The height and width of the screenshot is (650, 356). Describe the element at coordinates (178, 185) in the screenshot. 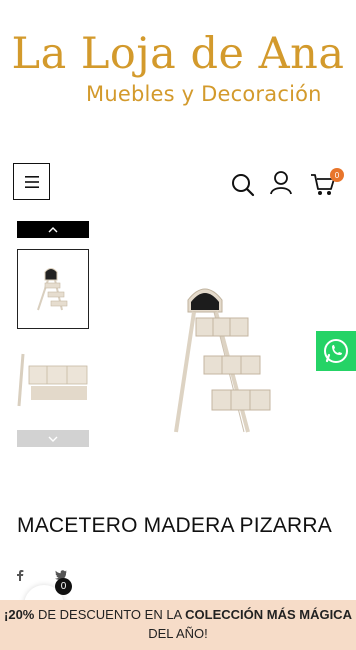

I see `header-icons` at that location.